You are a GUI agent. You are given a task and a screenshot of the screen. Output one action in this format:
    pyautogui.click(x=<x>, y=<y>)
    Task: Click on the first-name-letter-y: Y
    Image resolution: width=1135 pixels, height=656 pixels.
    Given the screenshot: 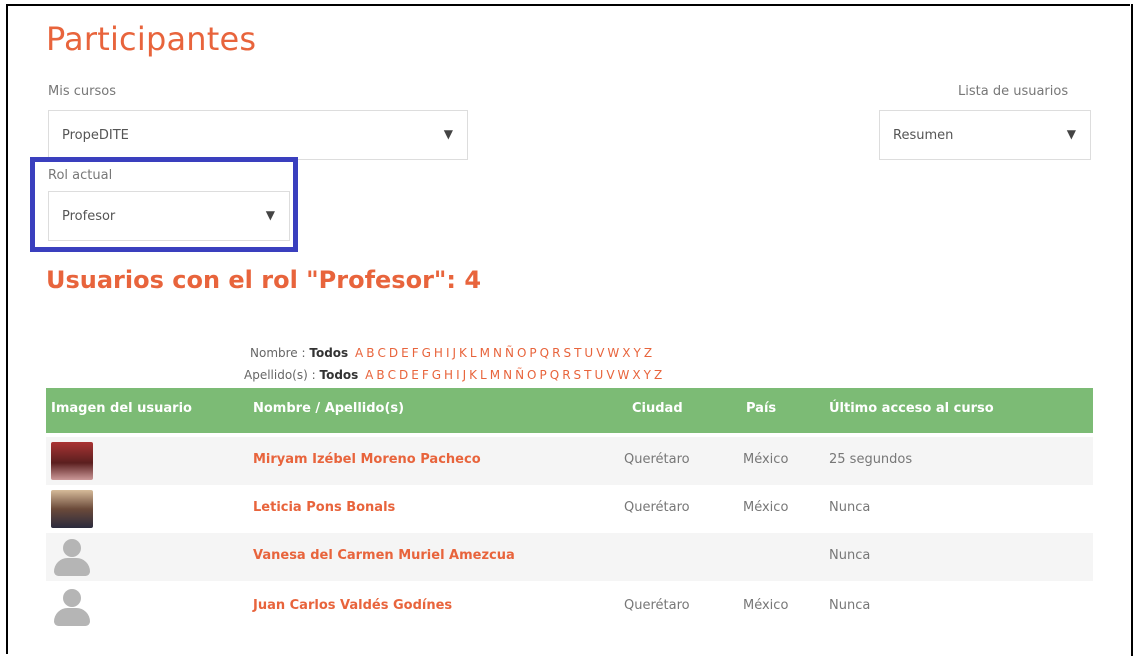 What is the action you would take?
    pyautogui.click(x=637, y=353)
    